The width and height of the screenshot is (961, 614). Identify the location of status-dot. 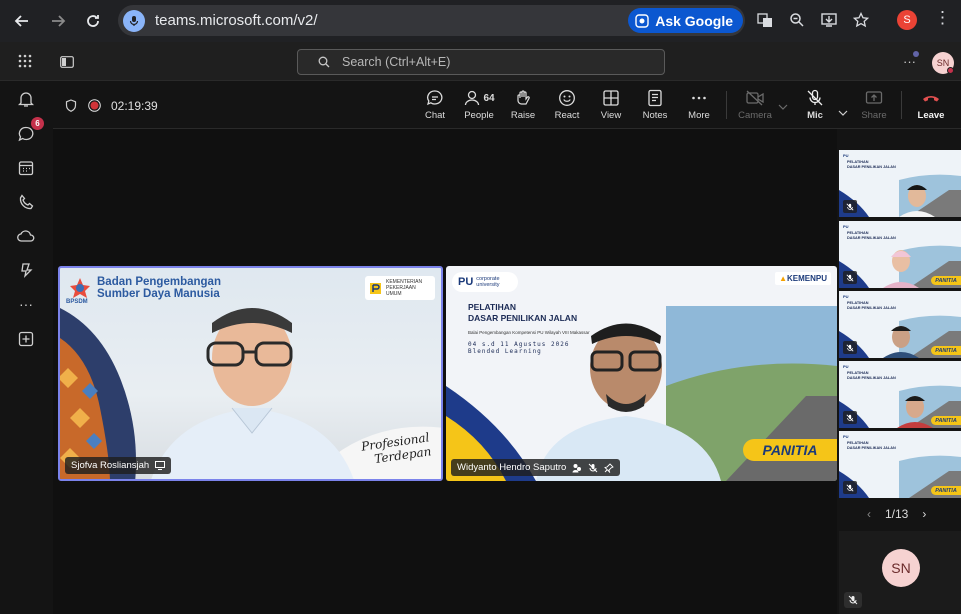
(950, 70).